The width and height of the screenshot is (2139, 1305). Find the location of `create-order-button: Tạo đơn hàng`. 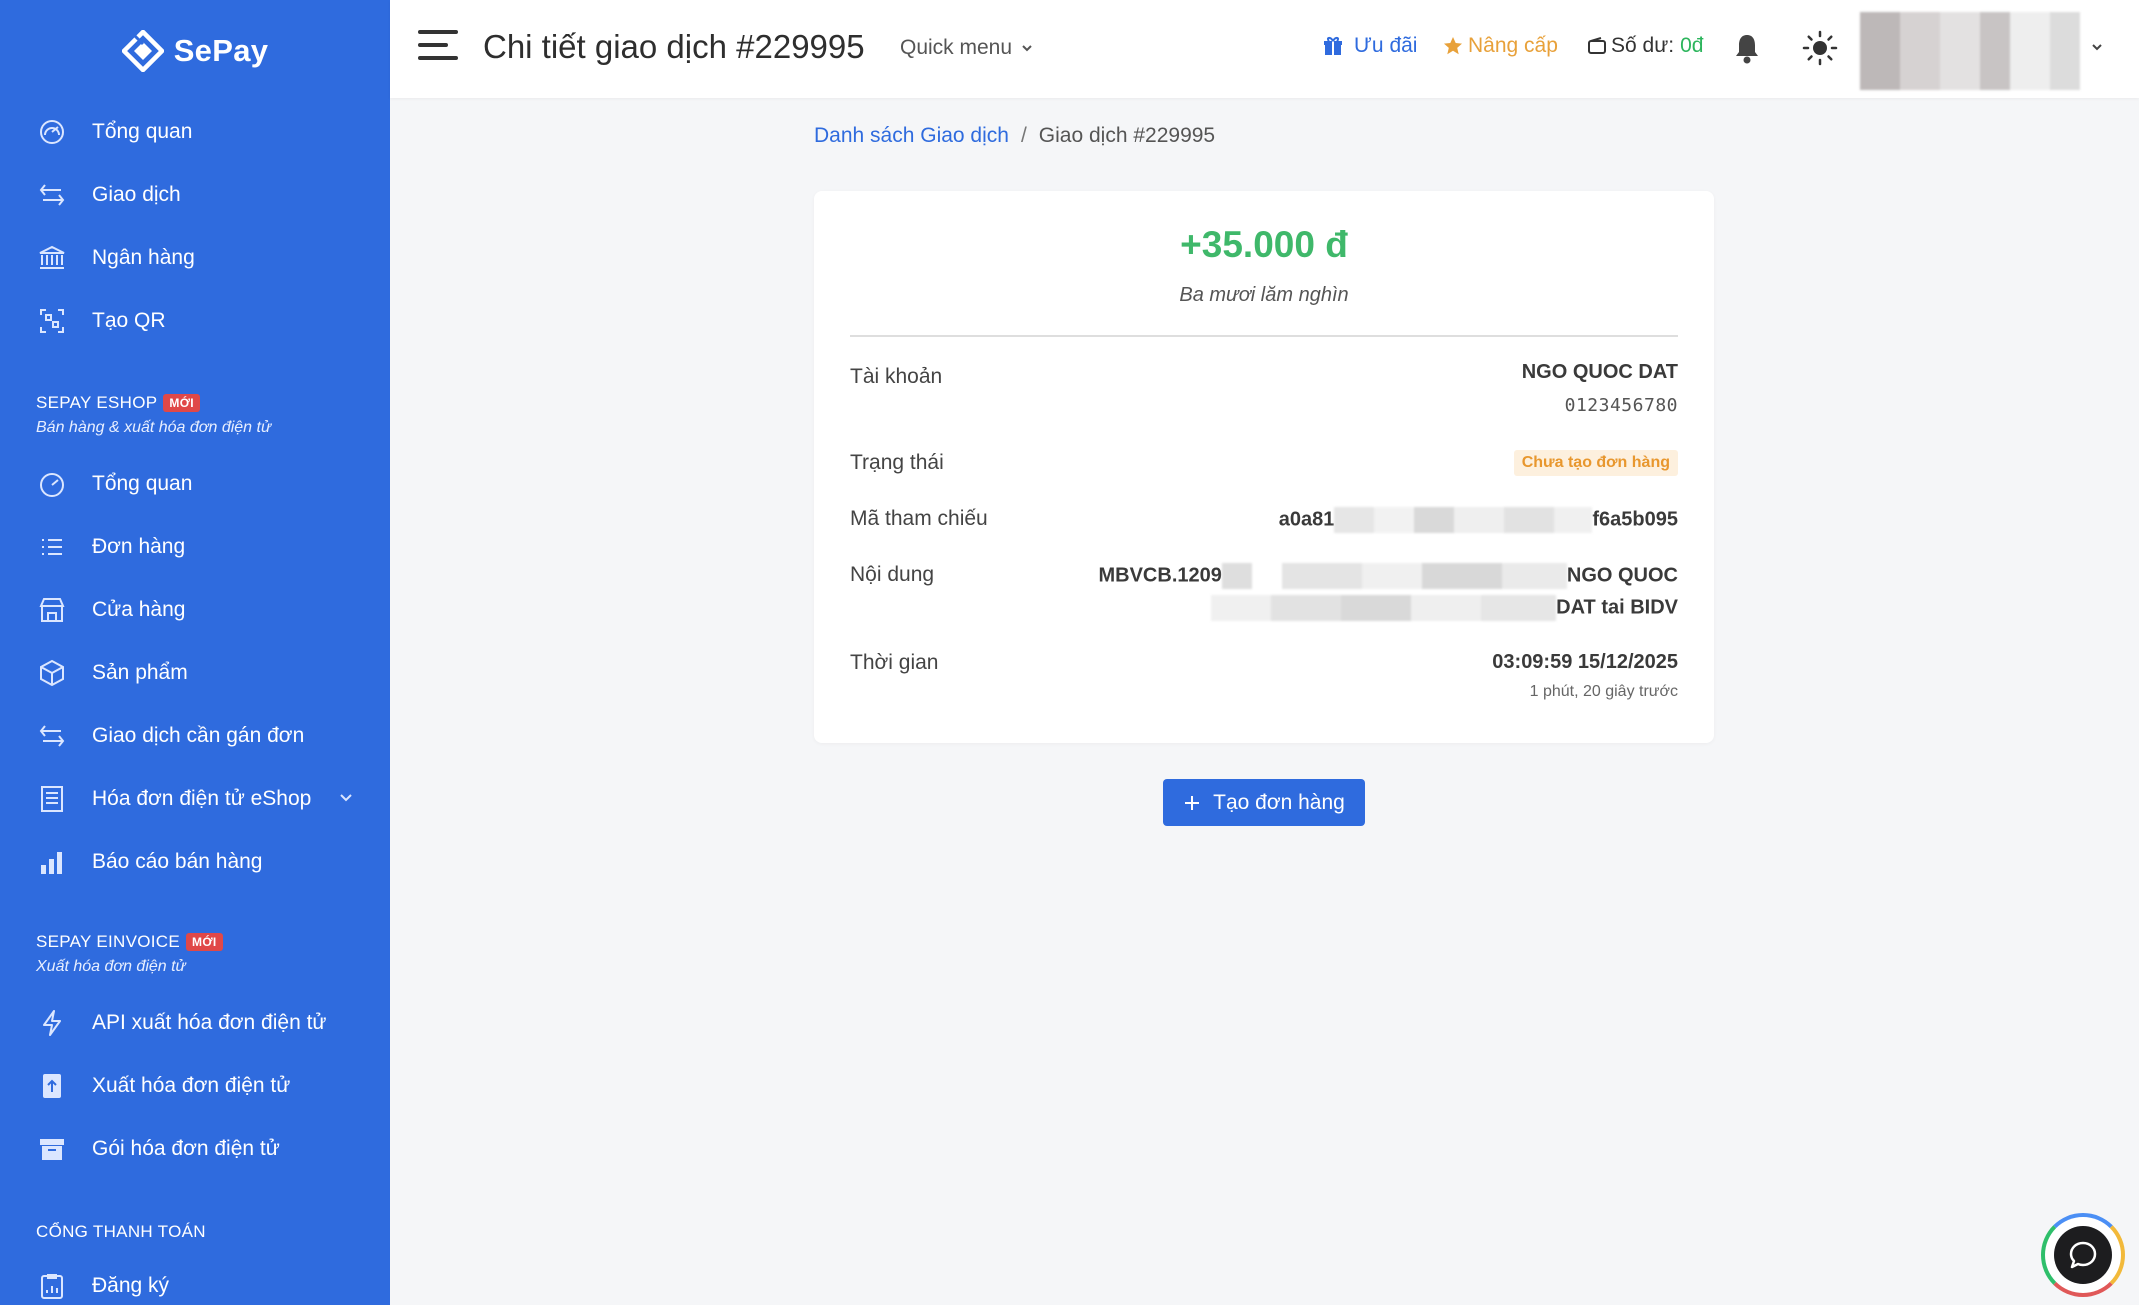

create-order-button: Tạo đơn hàng is located at coordinates (1264, 802).